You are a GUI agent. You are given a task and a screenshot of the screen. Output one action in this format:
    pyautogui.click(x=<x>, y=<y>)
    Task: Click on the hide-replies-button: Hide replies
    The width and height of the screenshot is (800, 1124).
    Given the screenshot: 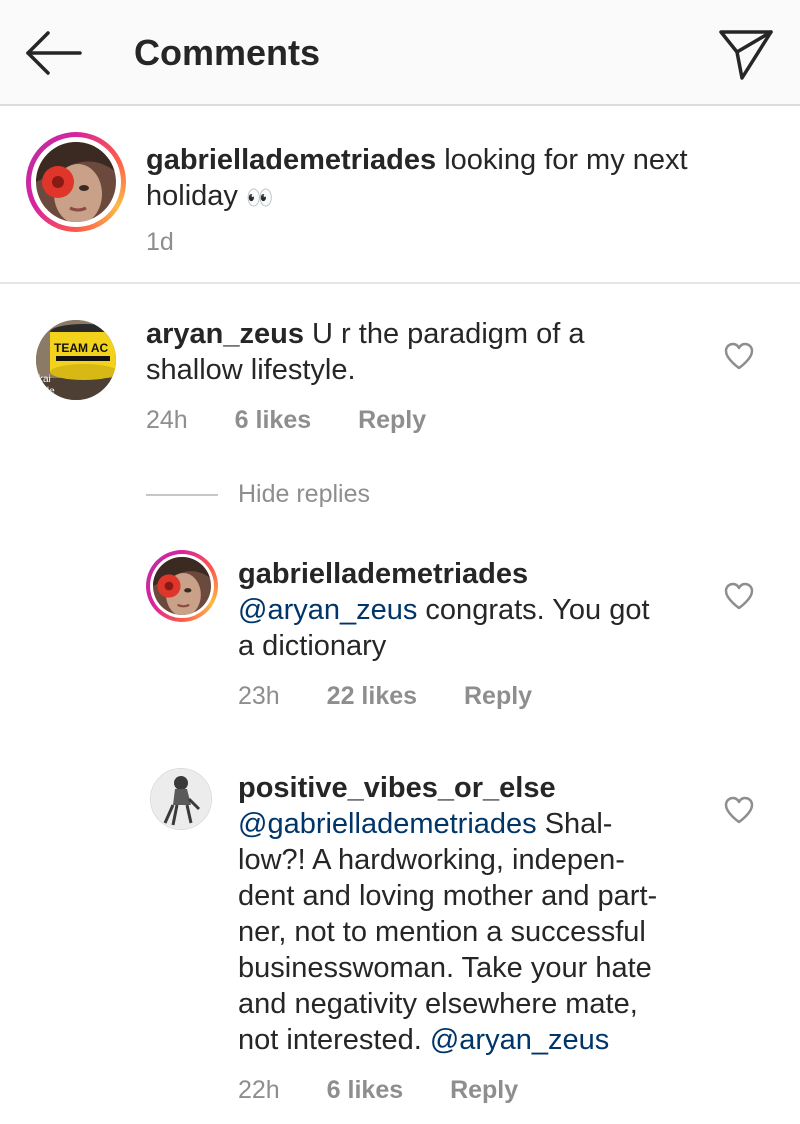 What is the action you would take?
    pyautogui.click(x=304, y=494)
    